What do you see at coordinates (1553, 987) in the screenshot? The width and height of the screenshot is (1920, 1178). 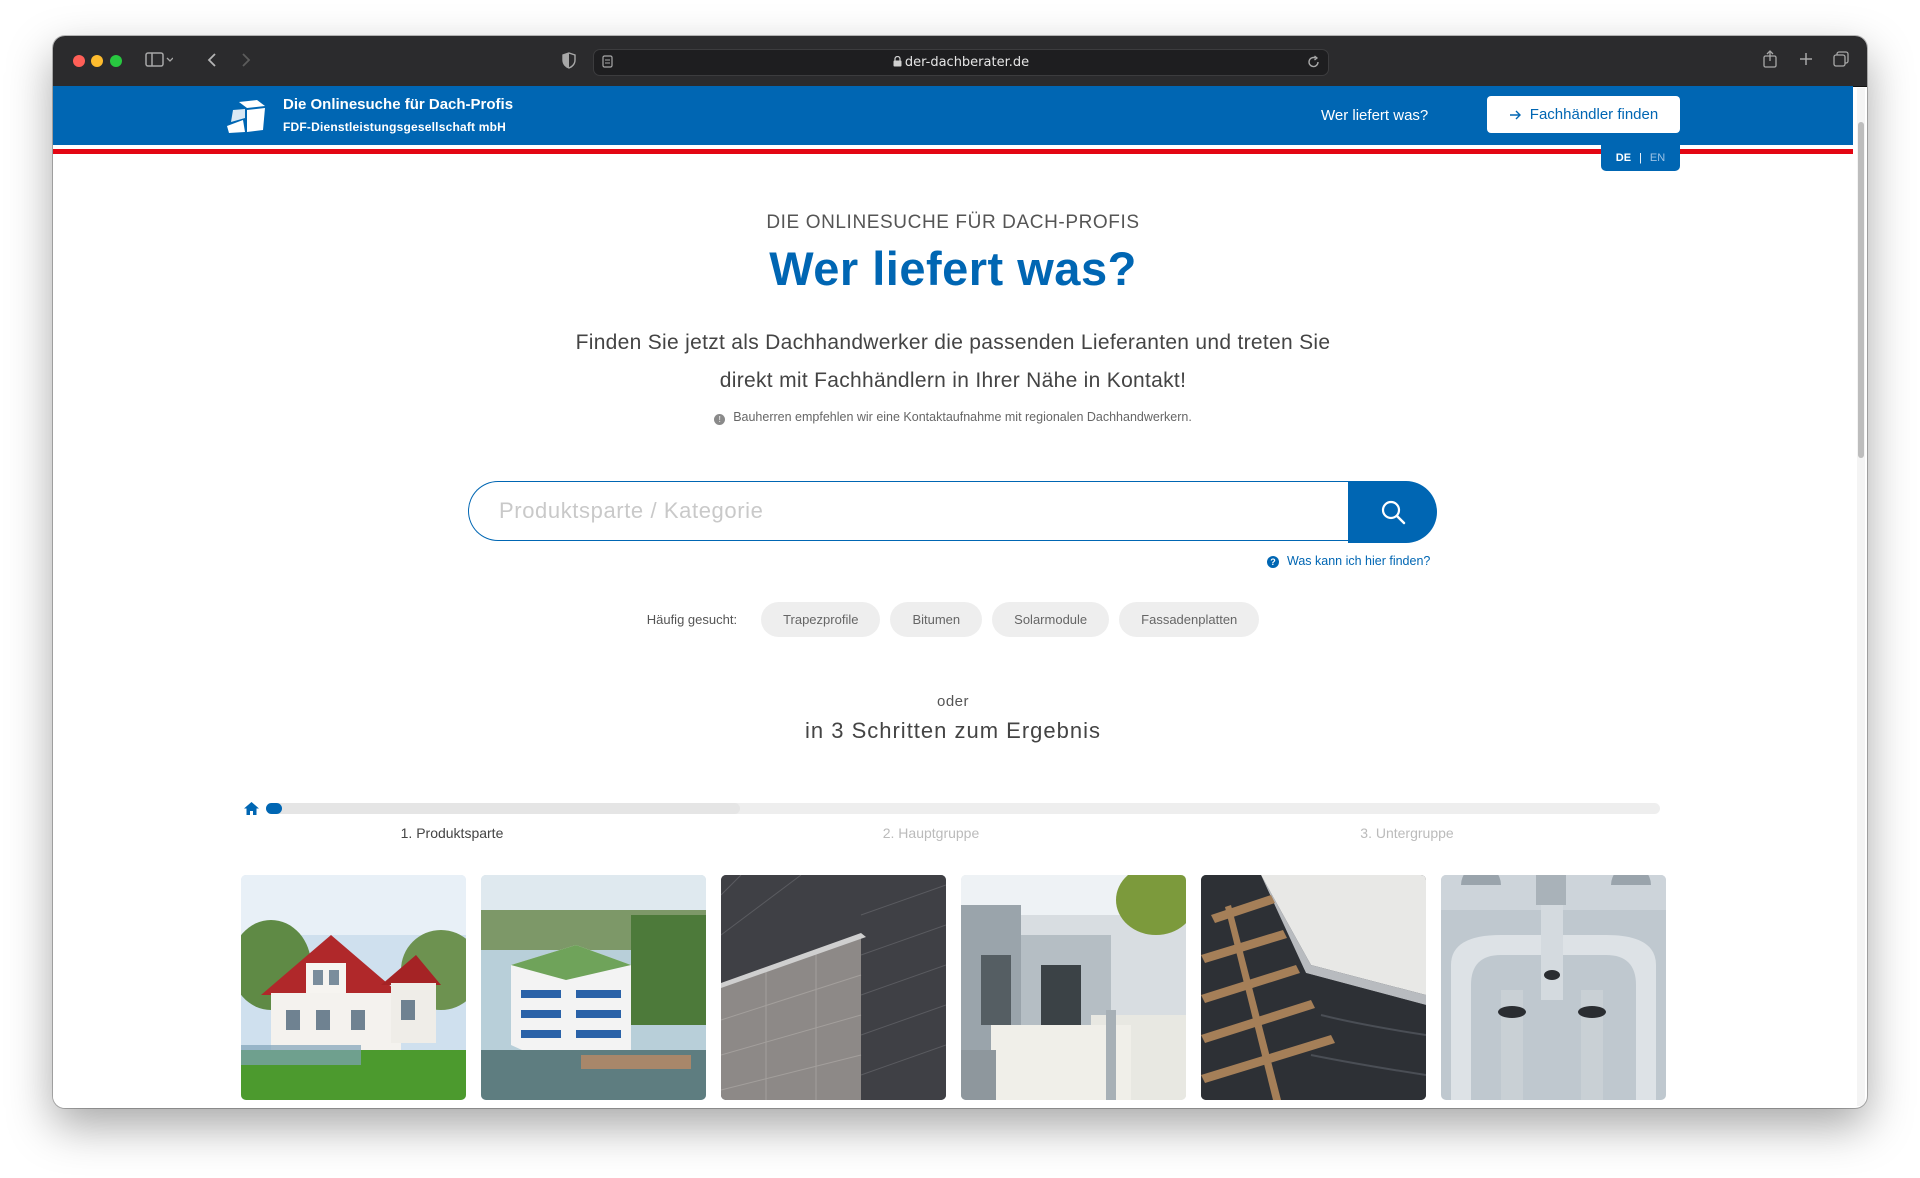 I see `tile-gutter-parts-photo` at bounding box center [1553, 987].